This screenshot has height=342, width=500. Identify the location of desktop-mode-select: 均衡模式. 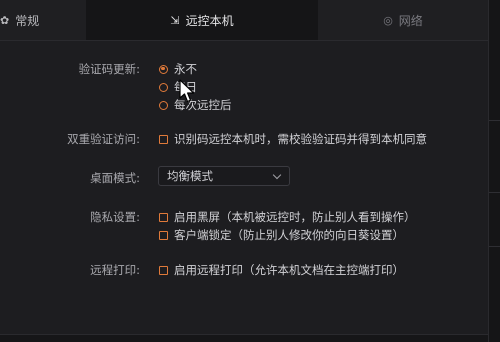
(224, 176).